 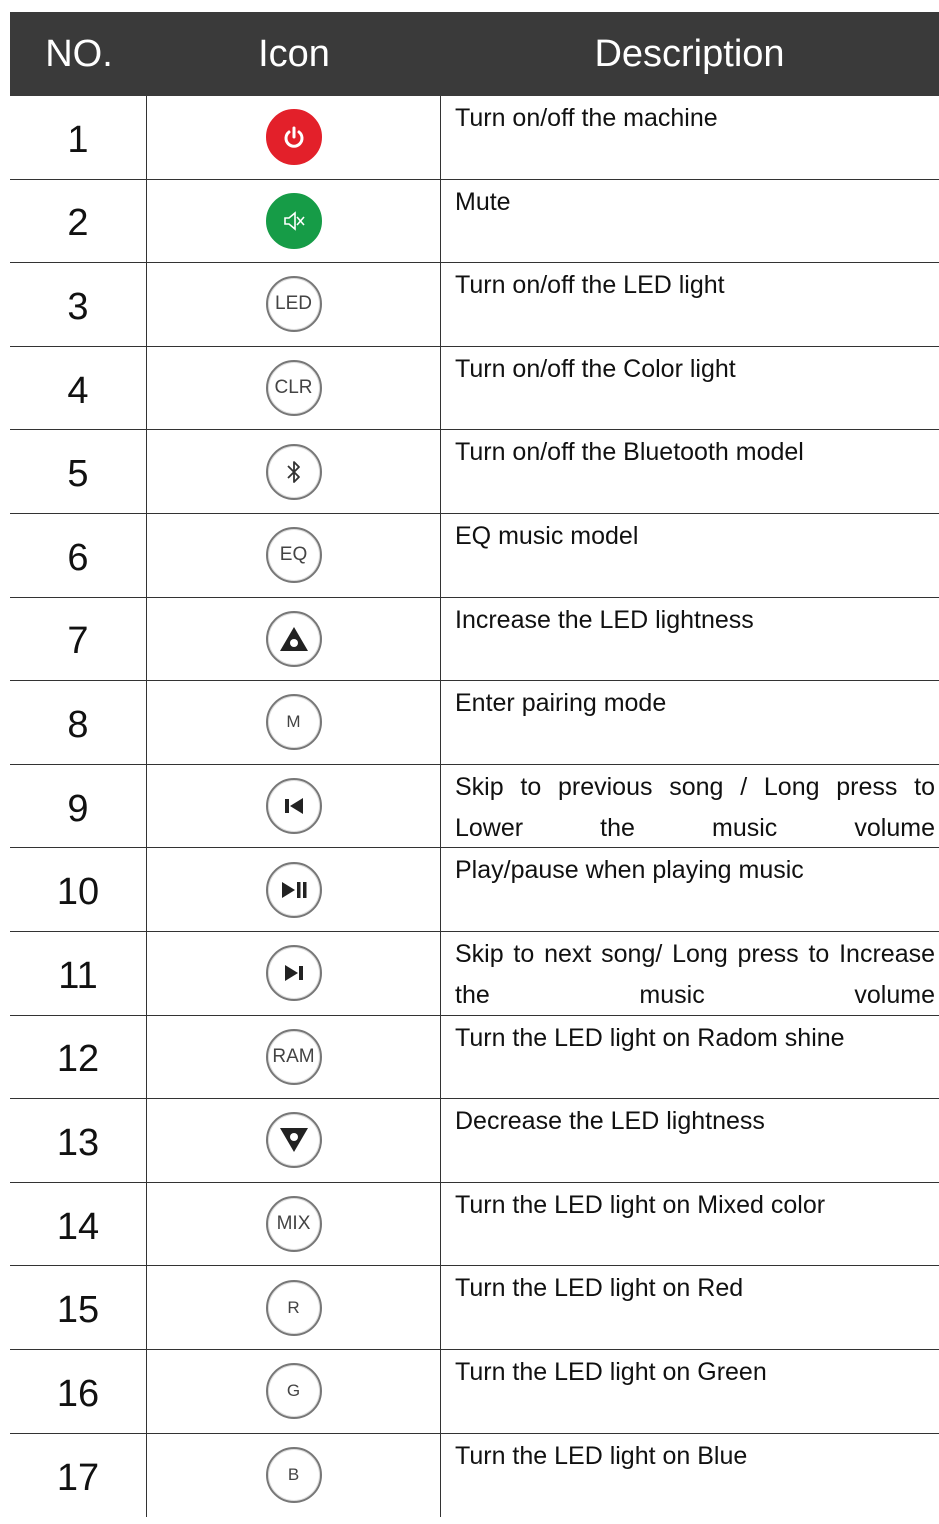 I want to click on row-number: 5, so click(x=78, y=471).